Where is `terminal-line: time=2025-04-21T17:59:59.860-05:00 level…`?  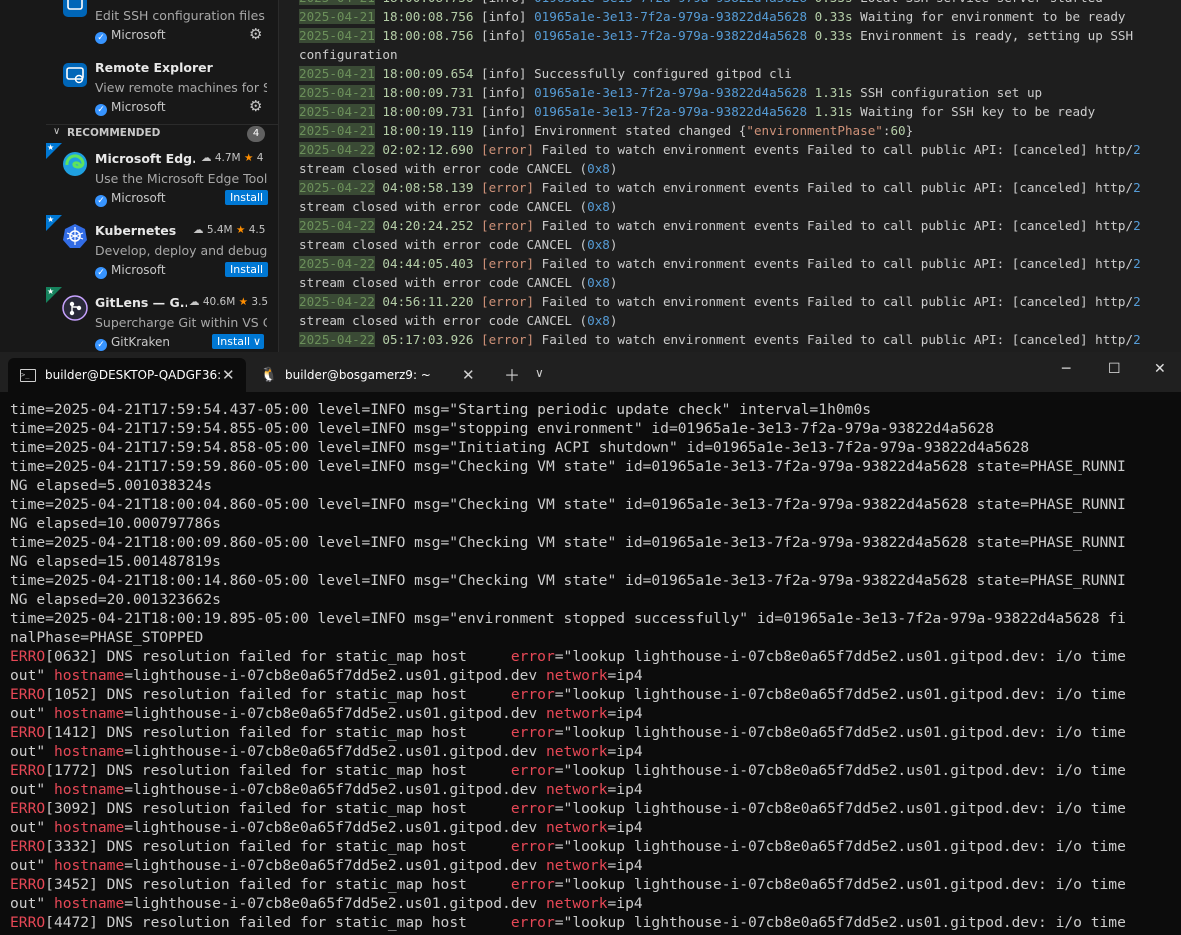 terminal-line: time=2025-04-21T17:59:59.860-05:00 level… is located at coordinates (568, 466).